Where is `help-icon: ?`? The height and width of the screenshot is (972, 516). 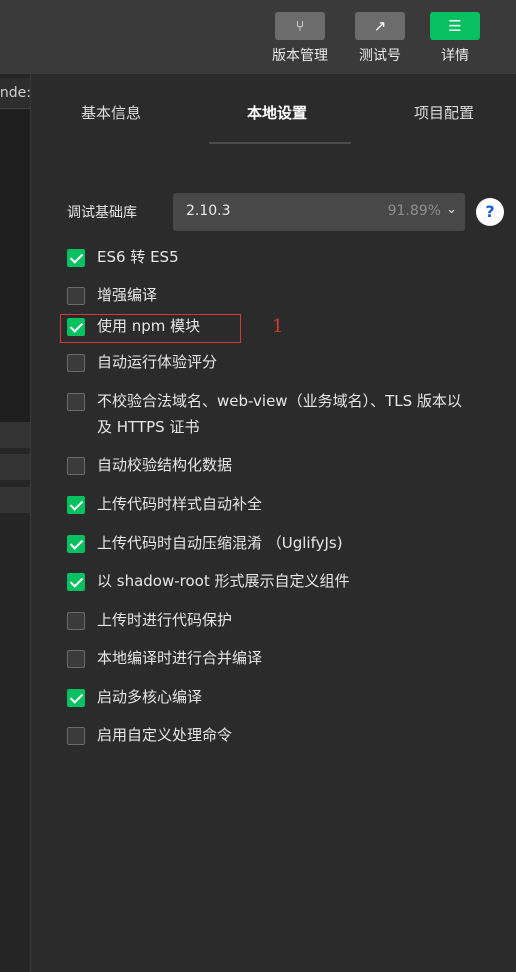 help-icon: ? is located at coordinates (490, 212).